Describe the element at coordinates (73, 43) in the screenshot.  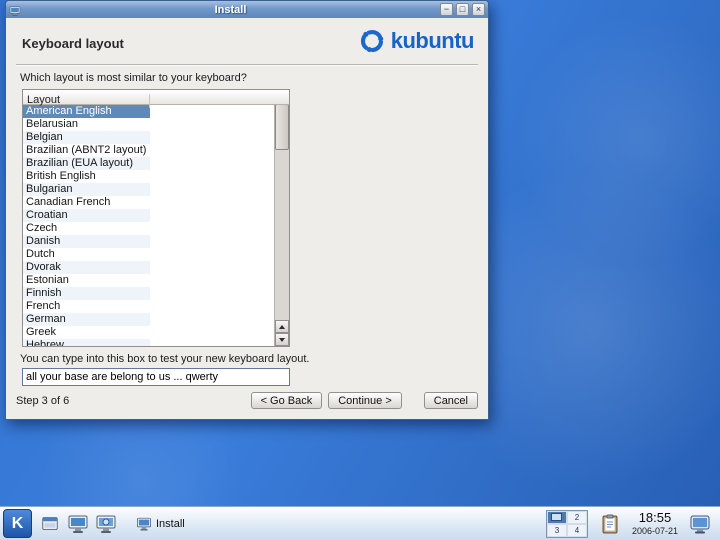
I see `page-title: Keyboard layout` at that location.